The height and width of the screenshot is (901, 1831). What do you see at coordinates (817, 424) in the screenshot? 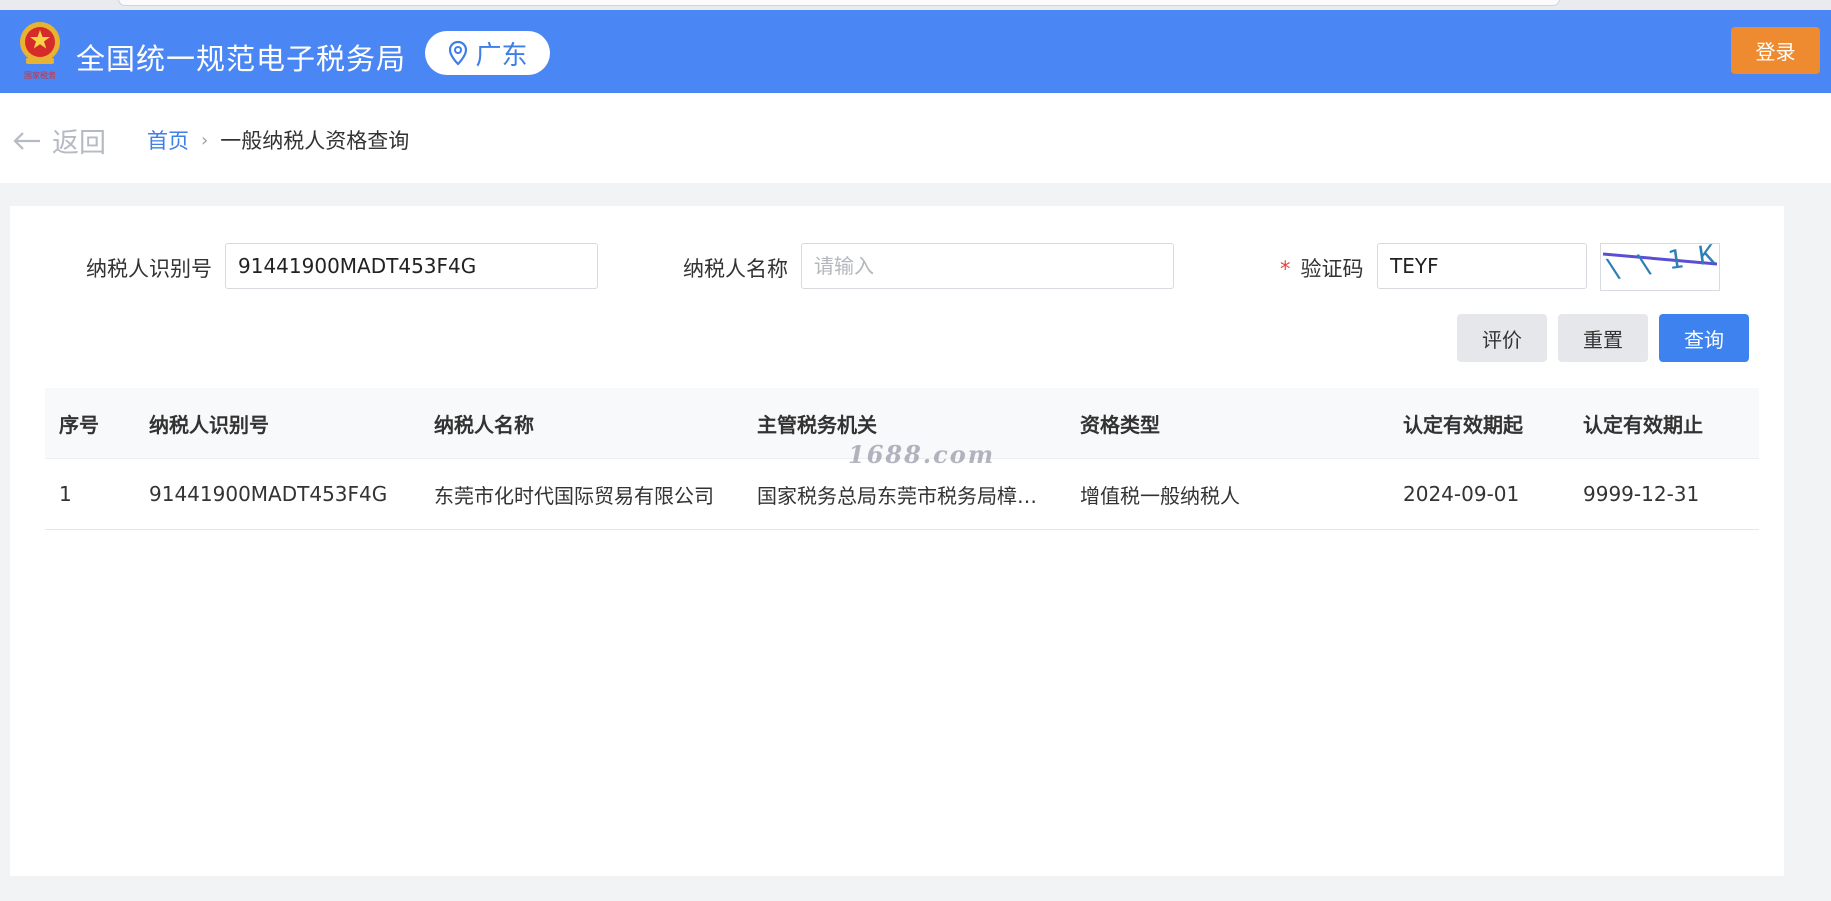
I see `column-header: 主管税务机关` at bounding box center [817, 424].